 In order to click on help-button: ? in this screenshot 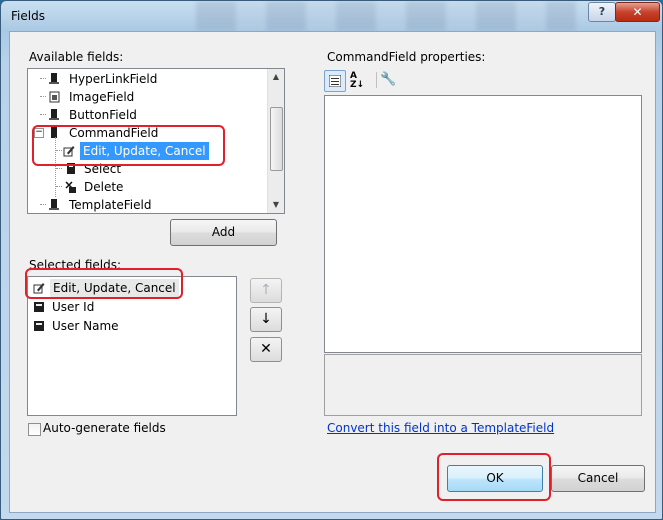, I will do `click(602, 12)`.